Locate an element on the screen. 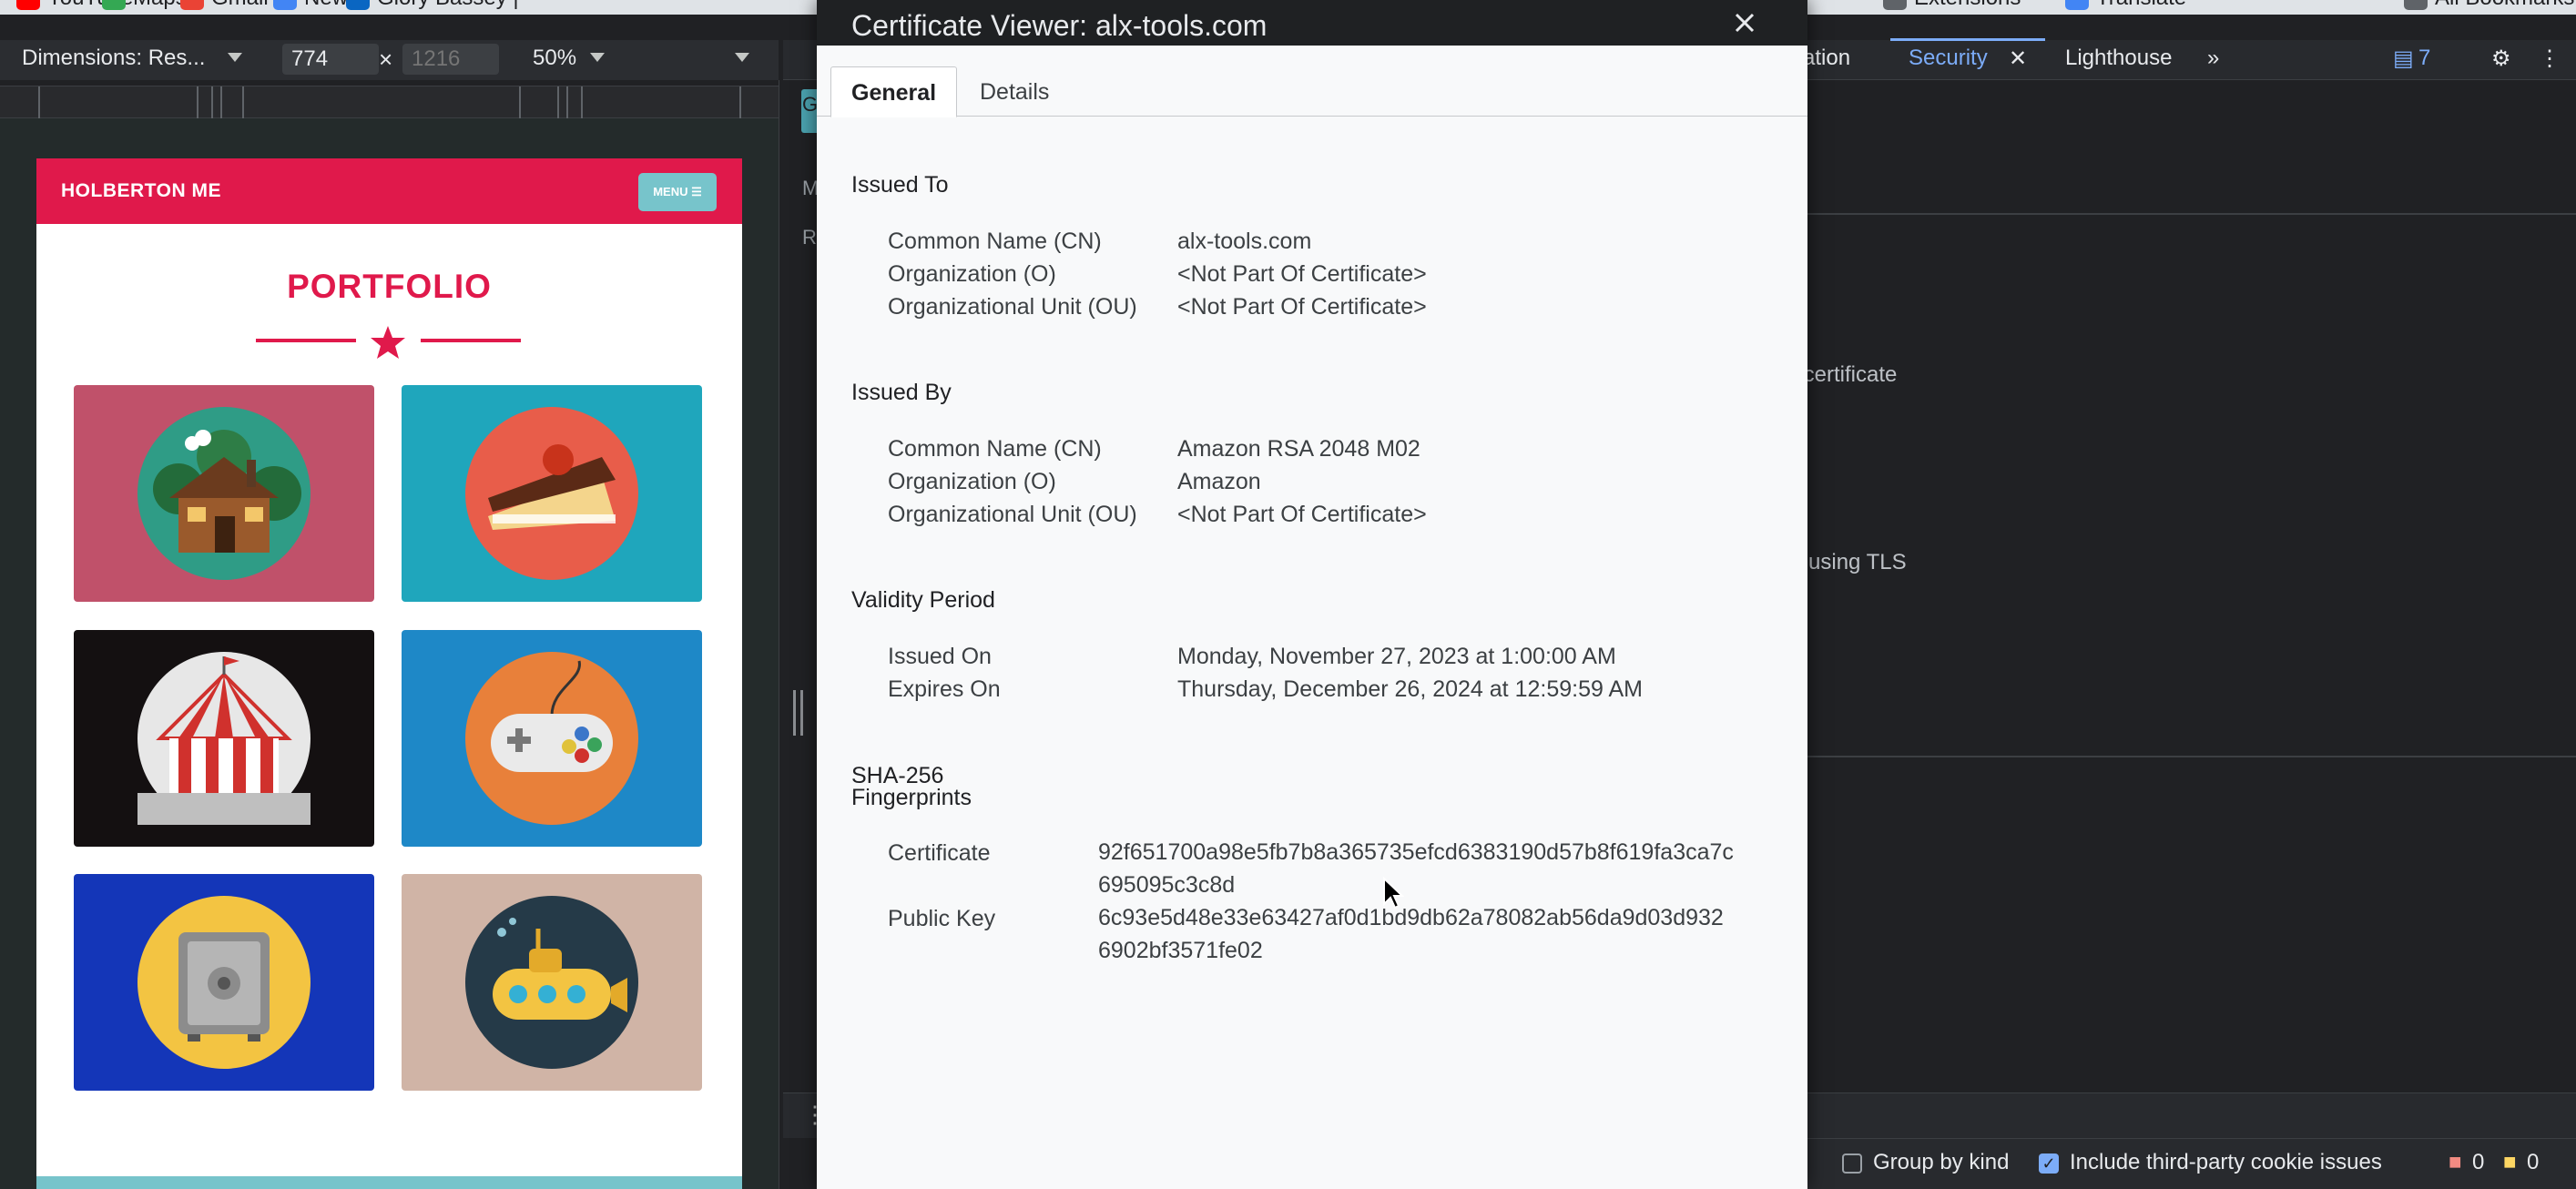  error-count: 0 is located at coordinates (2478, 1162).